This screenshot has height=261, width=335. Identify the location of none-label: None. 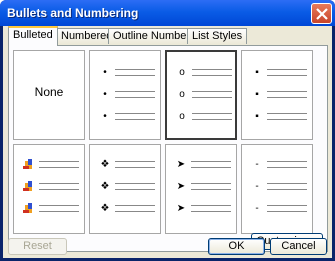
(49, 92).